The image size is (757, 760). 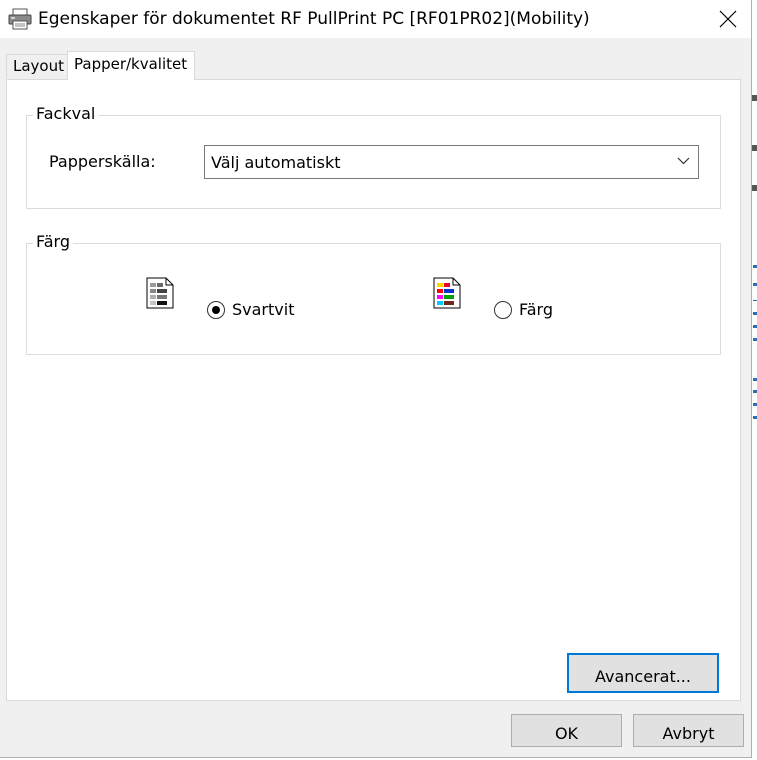 I want to click on color-label: Färg, so click(x=536, y=309).